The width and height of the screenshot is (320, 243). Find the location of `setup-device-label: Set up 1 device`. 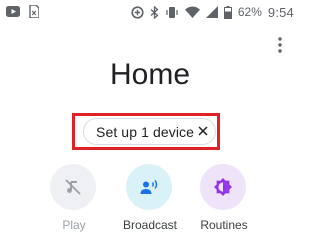

setup-device-label: Set up 1 device is located at coordinates (145, 132).